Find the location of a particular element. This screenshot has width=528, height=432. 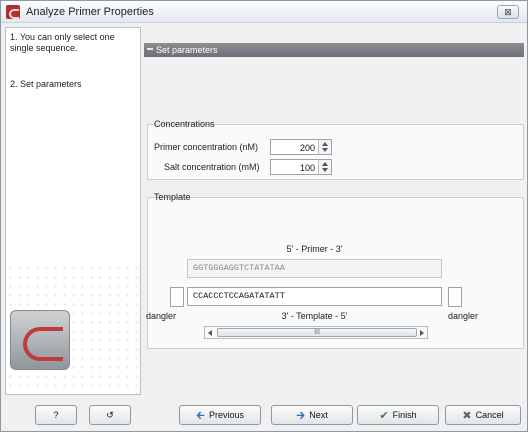

arrow-left-icon: 🡰 is located at coordinates (200, 416).